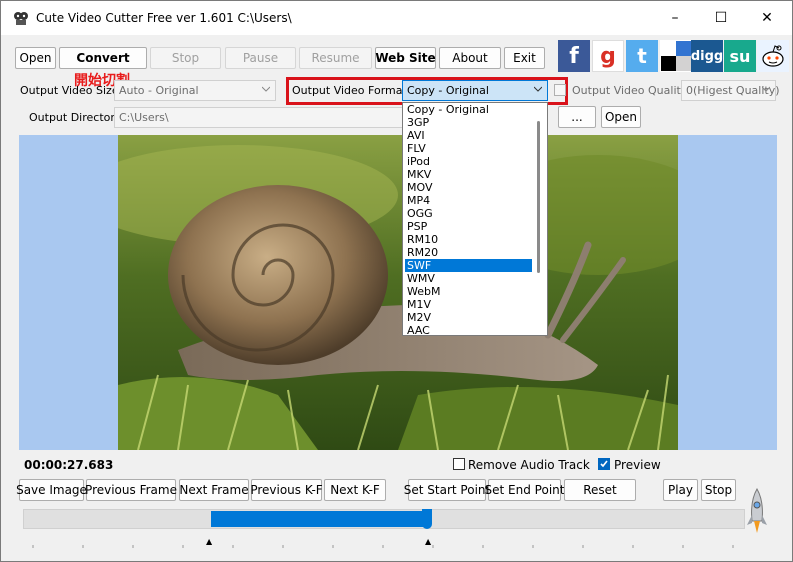  Describe the element at coordinates (468, 135) in the screenshot. I see `format-option: AVI` at that location.